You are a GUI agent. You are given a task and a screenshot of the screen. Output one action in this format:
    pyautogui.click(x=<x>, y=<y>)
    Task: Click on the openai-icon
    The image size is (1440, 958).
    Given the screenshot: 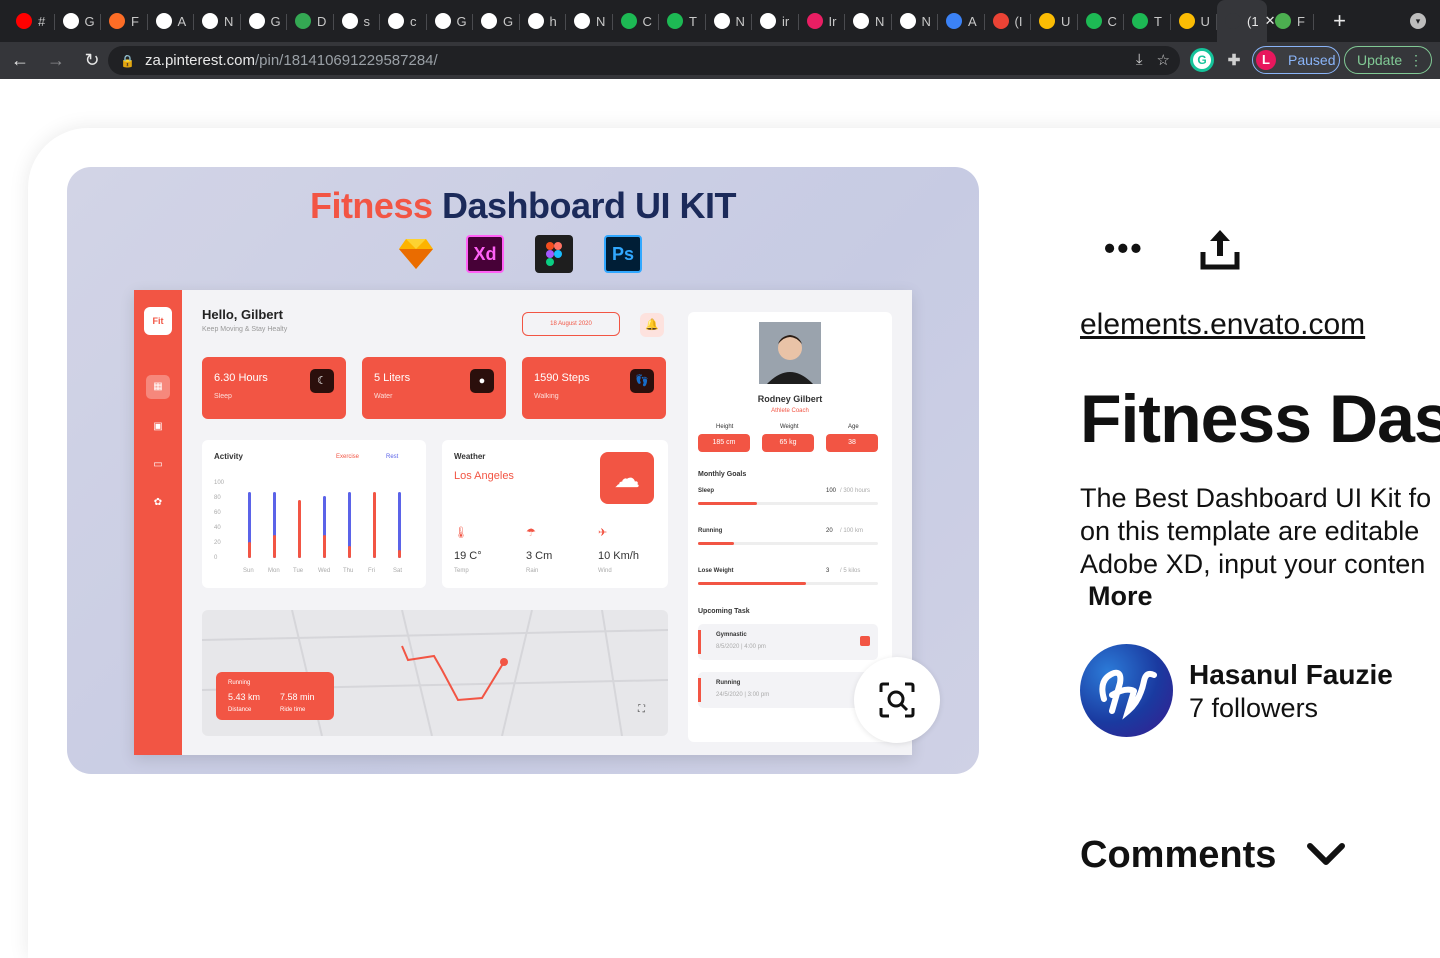 What is the action you would take?
    pyautogui.click(x=721, y=21)
    